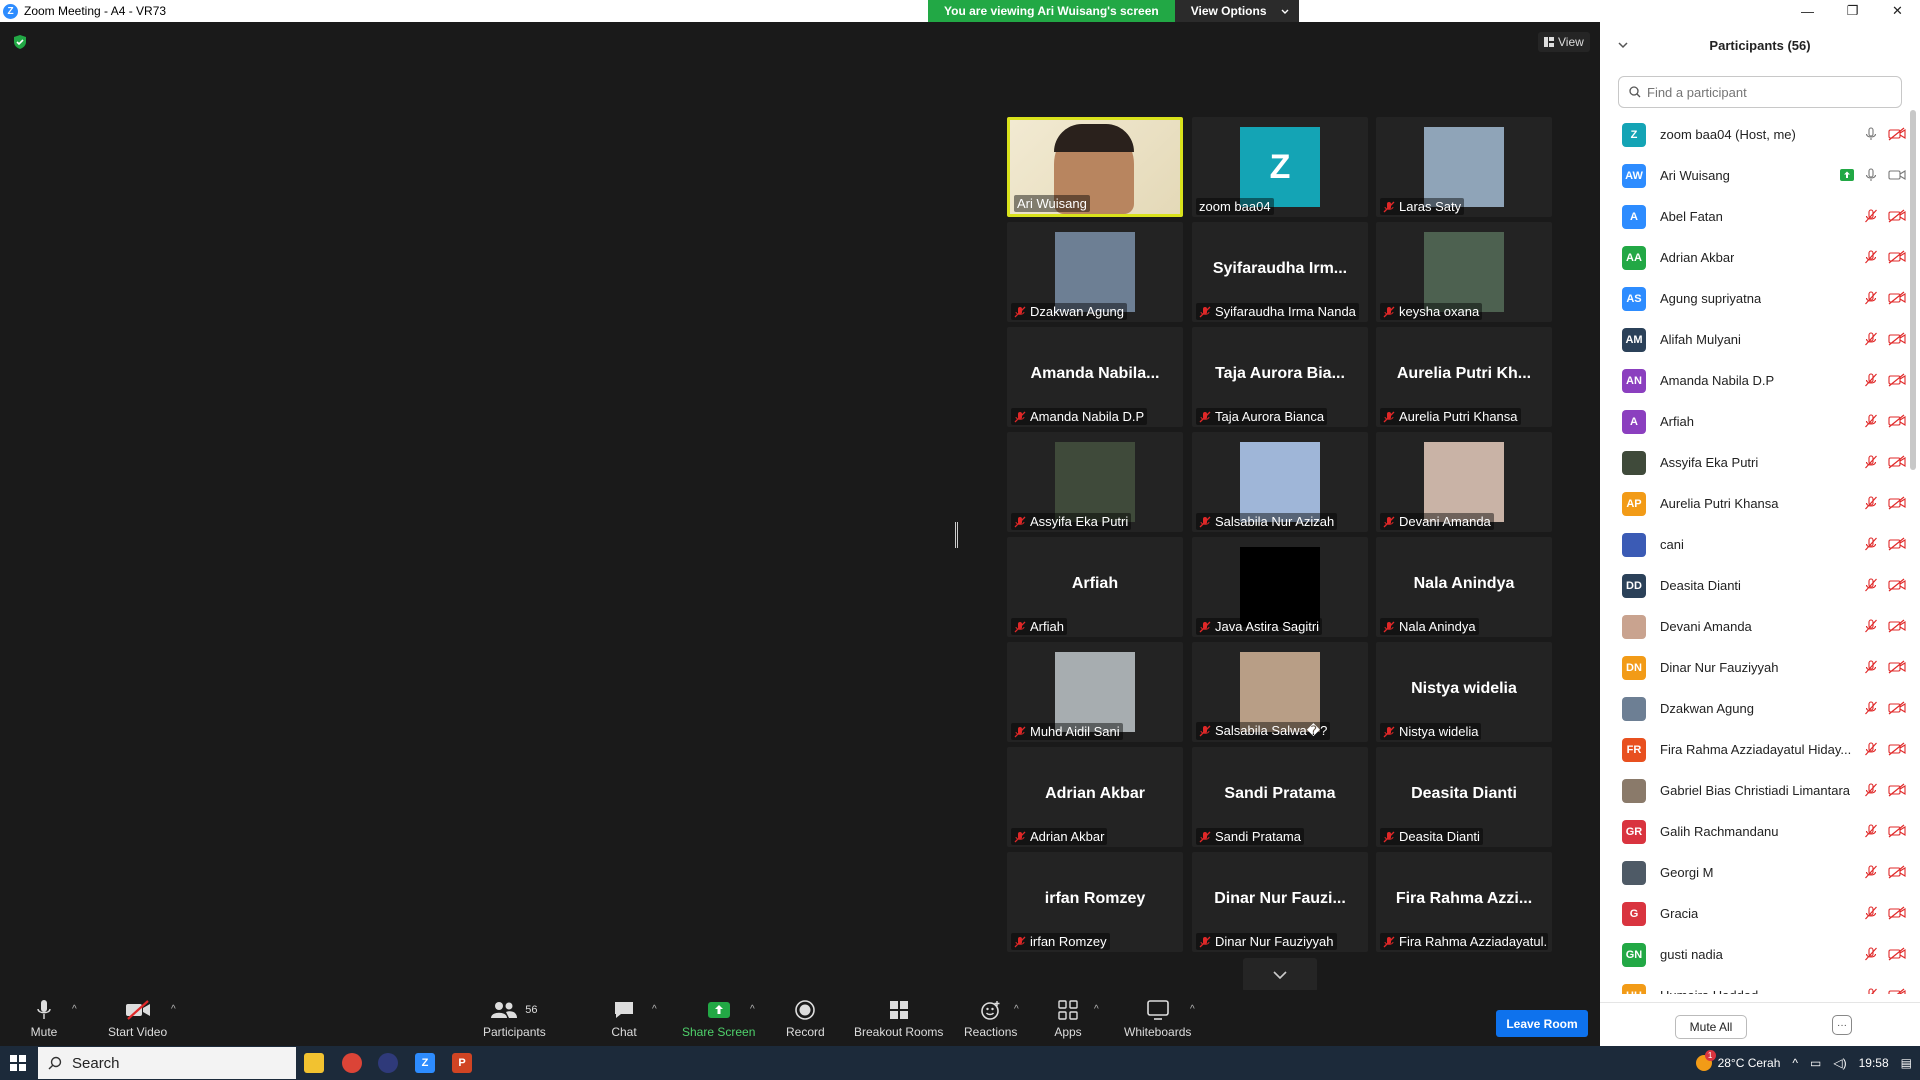 Image resolution: width=1920 pixels, height=1080 pixels. Describe the element at coordinates (137, 1018) in the screenshot. I see `start-video-button: Start Video` at that location.